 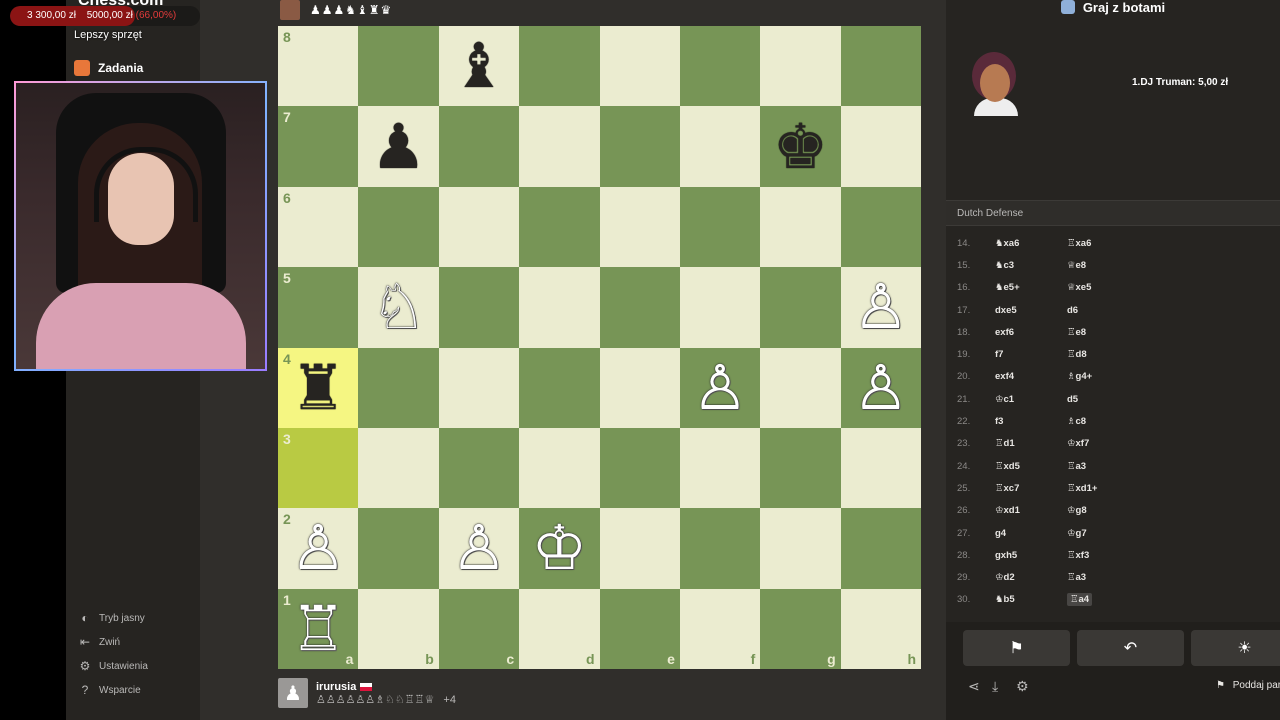 I want to click on square-c7, so click(x=479, y=146).